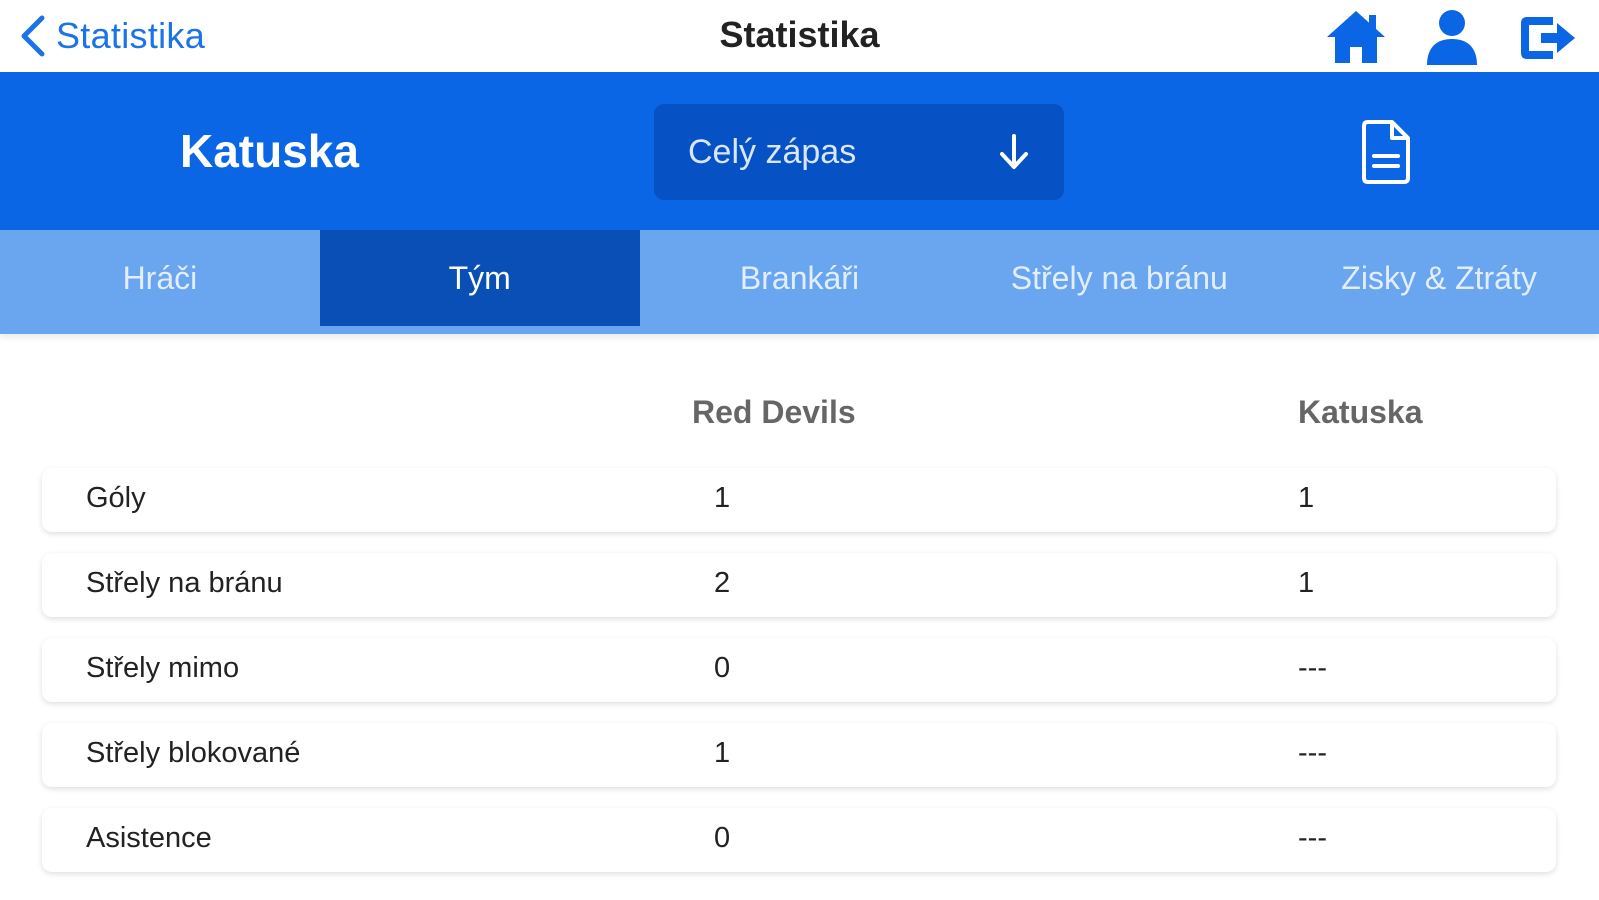 This screenshot has height=900, width=1599. Describe the element at coordinates (1119, 278) in the screenshot. I see `tab-shots-on-goal: Střely na bránu` at that location.